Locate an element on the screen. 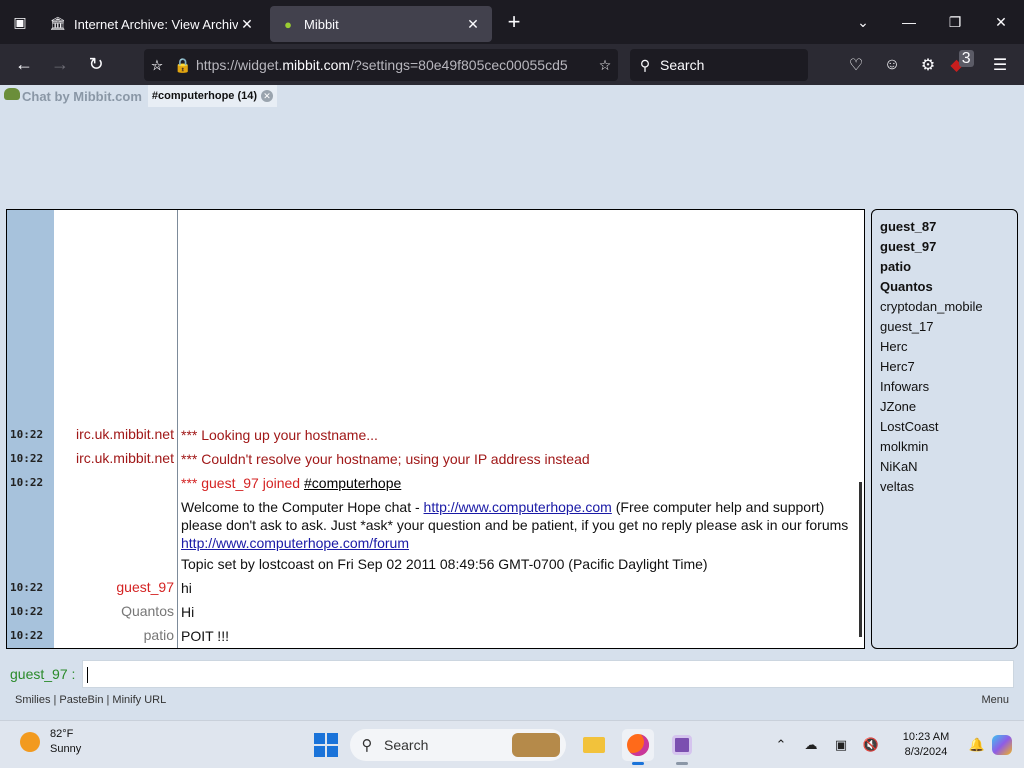 This screenshot has height=768, width=1024. user-list-item: Herc is located at coordinates (944, 347).